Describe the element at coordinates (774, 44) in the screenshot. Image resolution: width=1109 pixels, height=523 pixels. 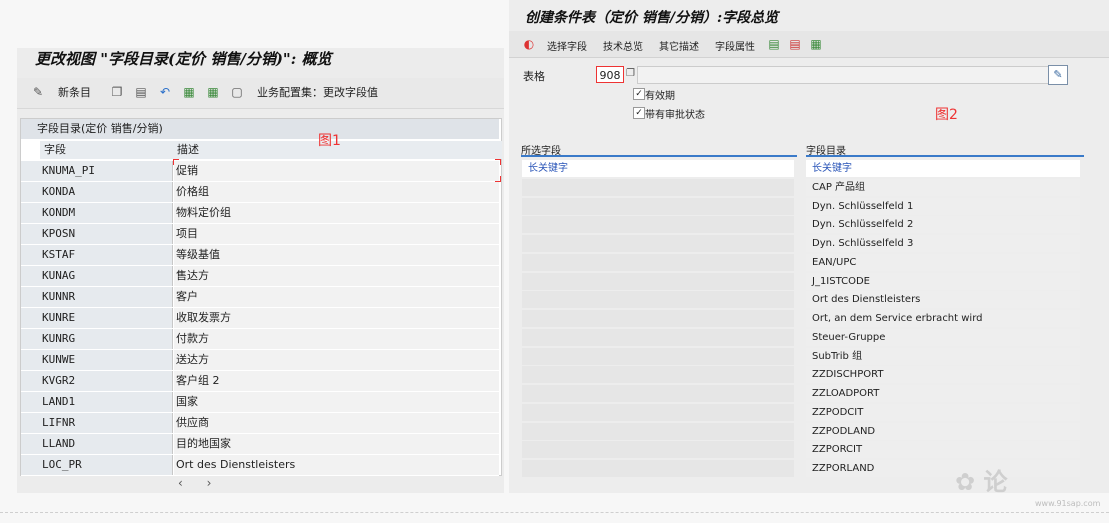
I see `add-row-icon: ▤` at that location.